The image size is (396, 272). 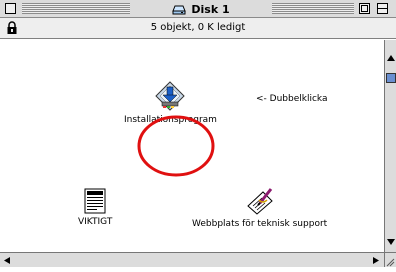 I want to click on window-title: Disk 1, so click(x=210, y=9).